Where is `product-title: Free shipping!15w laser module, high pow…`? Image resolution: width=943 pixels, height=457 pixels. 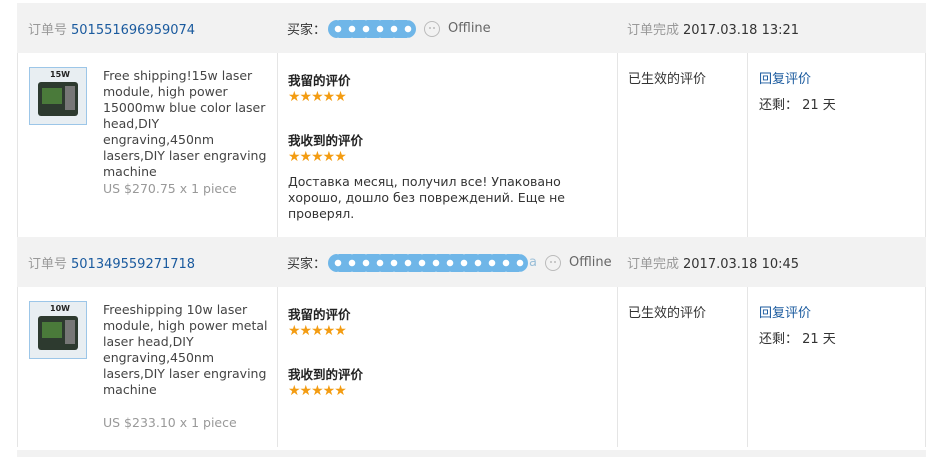 product-title: Free shipping!15w laser module, high pow… is located at coordinates (188, 124).